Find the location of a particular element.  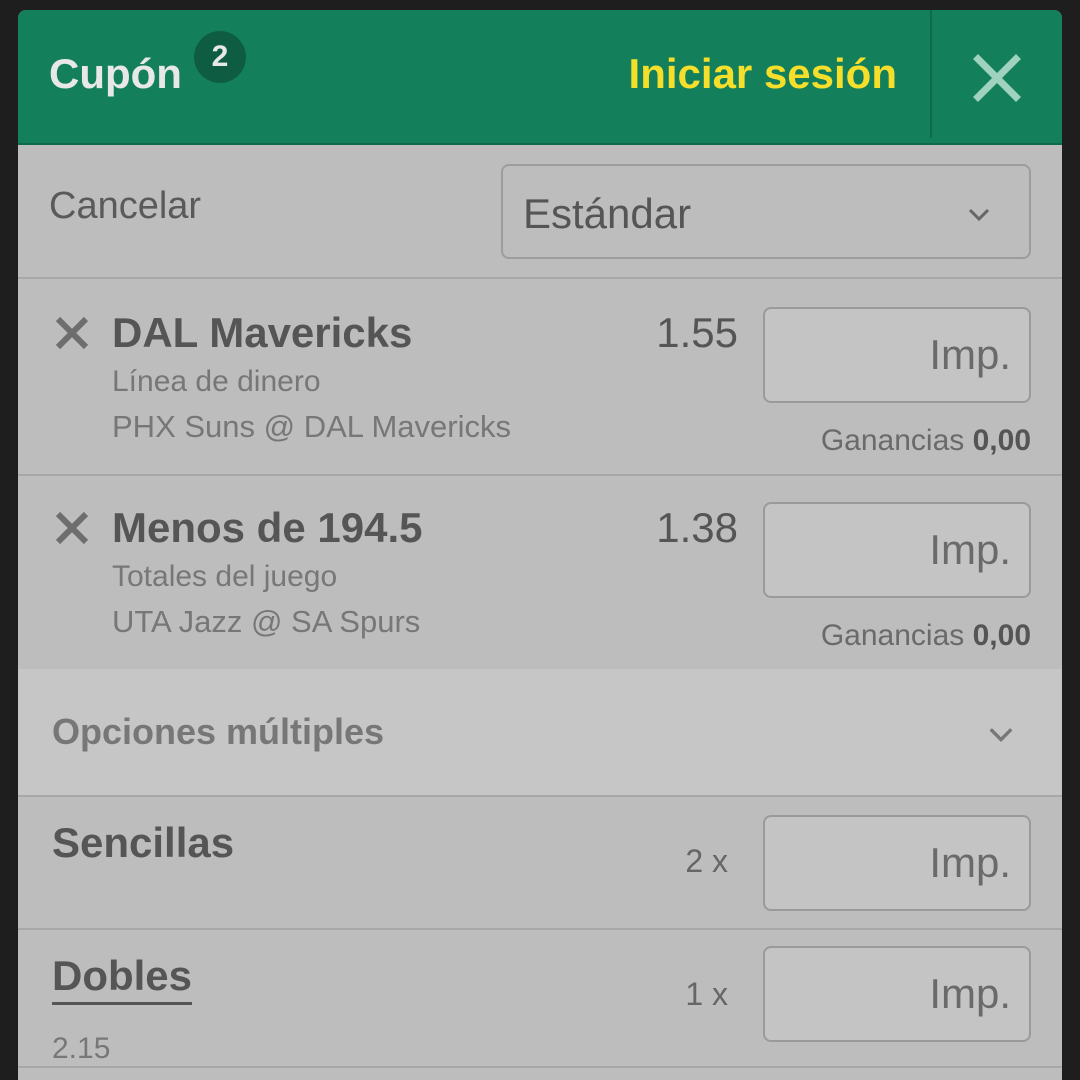

close-button is located at coordinates (997, 77).